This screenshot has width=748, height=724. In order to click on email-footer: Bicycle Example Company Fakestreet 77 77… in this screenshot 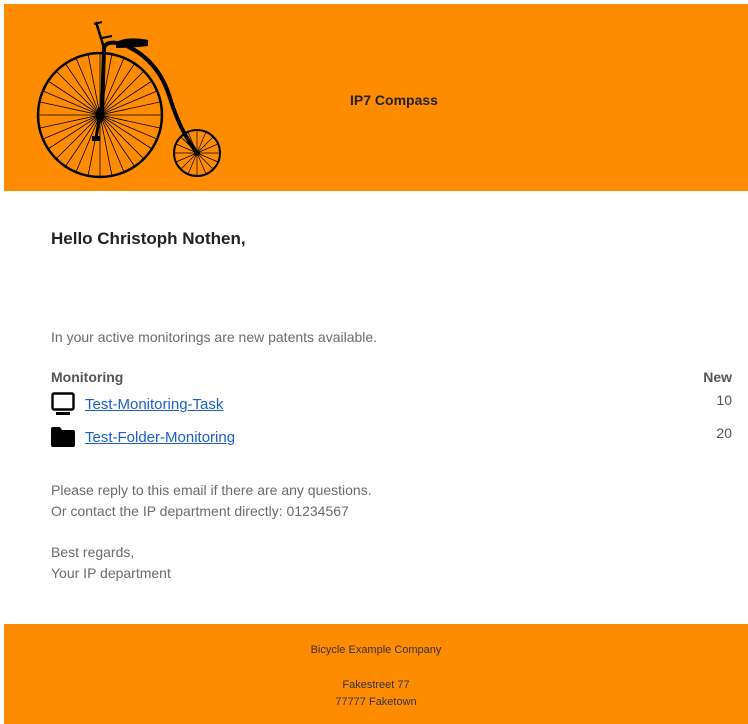, I will do `click(376, 674)`.